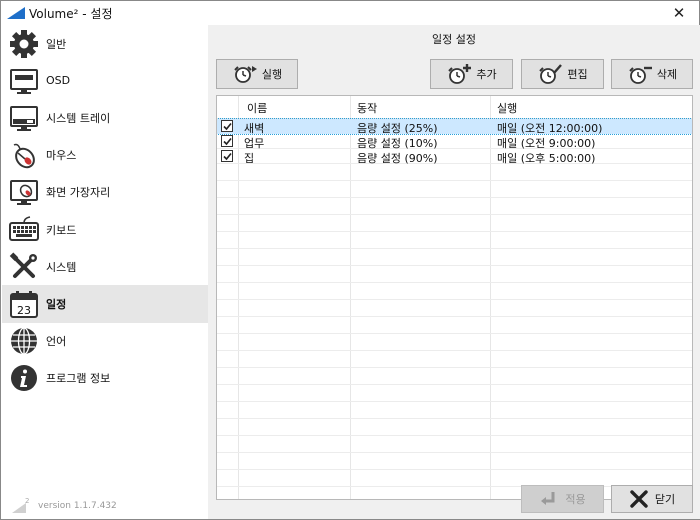 Image resolution: width=700 pixels, height=520 pixels. Describe the element at coordinates (454, 107) in the screenshot. I see `list-header: 이름 동작 실행` at that location.